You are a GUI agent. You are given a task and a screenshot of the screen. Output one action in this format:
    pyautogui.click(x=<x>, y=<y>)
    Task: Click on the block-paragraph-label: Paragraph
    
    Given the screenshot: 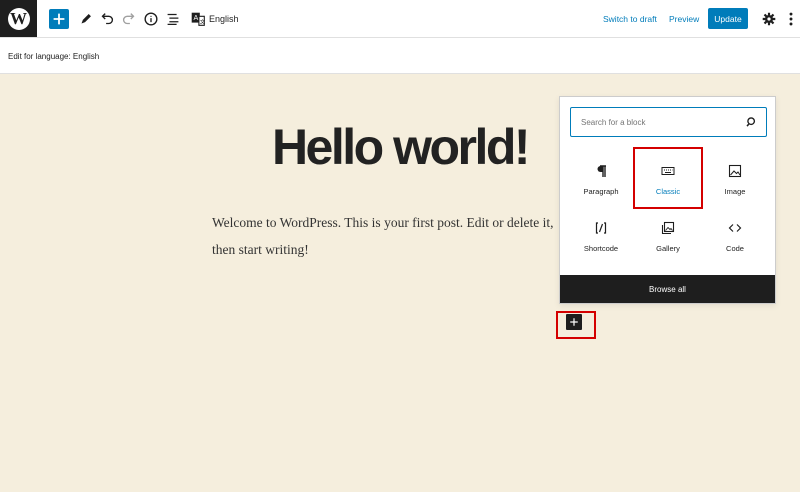 What is the action you would take?
    pyautogui.click(x=601, y=191)
    